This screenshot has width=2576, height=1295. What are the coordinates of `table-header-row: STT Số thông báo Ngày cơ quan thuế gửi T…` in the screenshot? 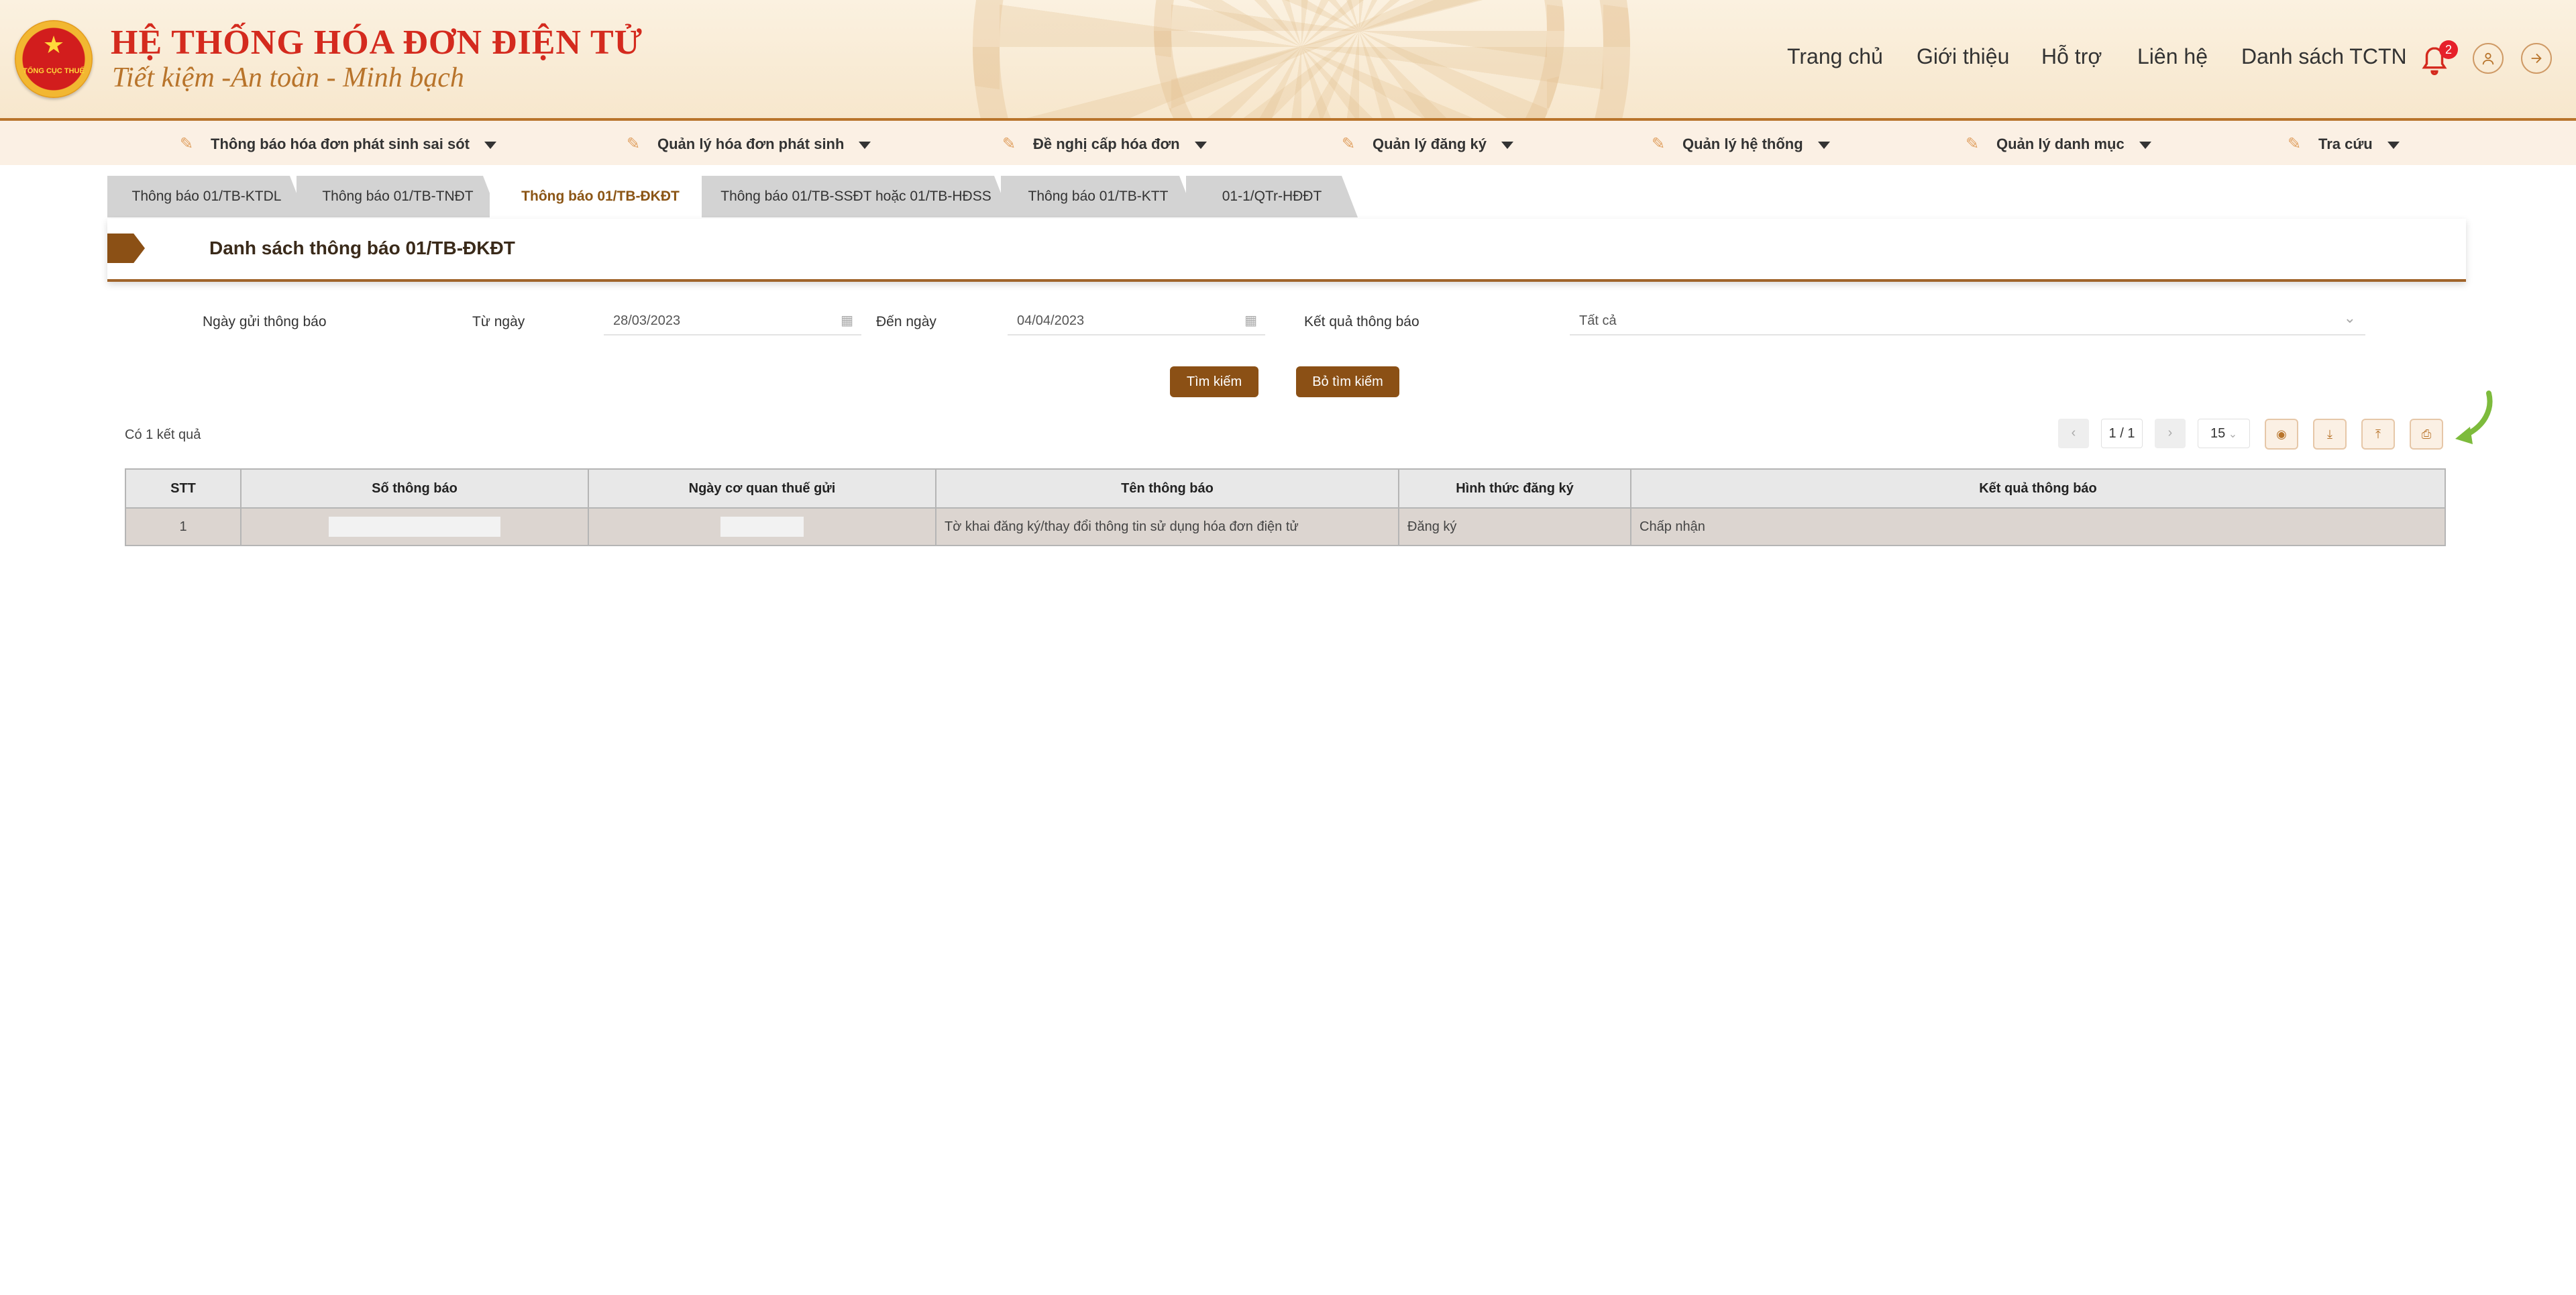 It's located at (1285, 488).